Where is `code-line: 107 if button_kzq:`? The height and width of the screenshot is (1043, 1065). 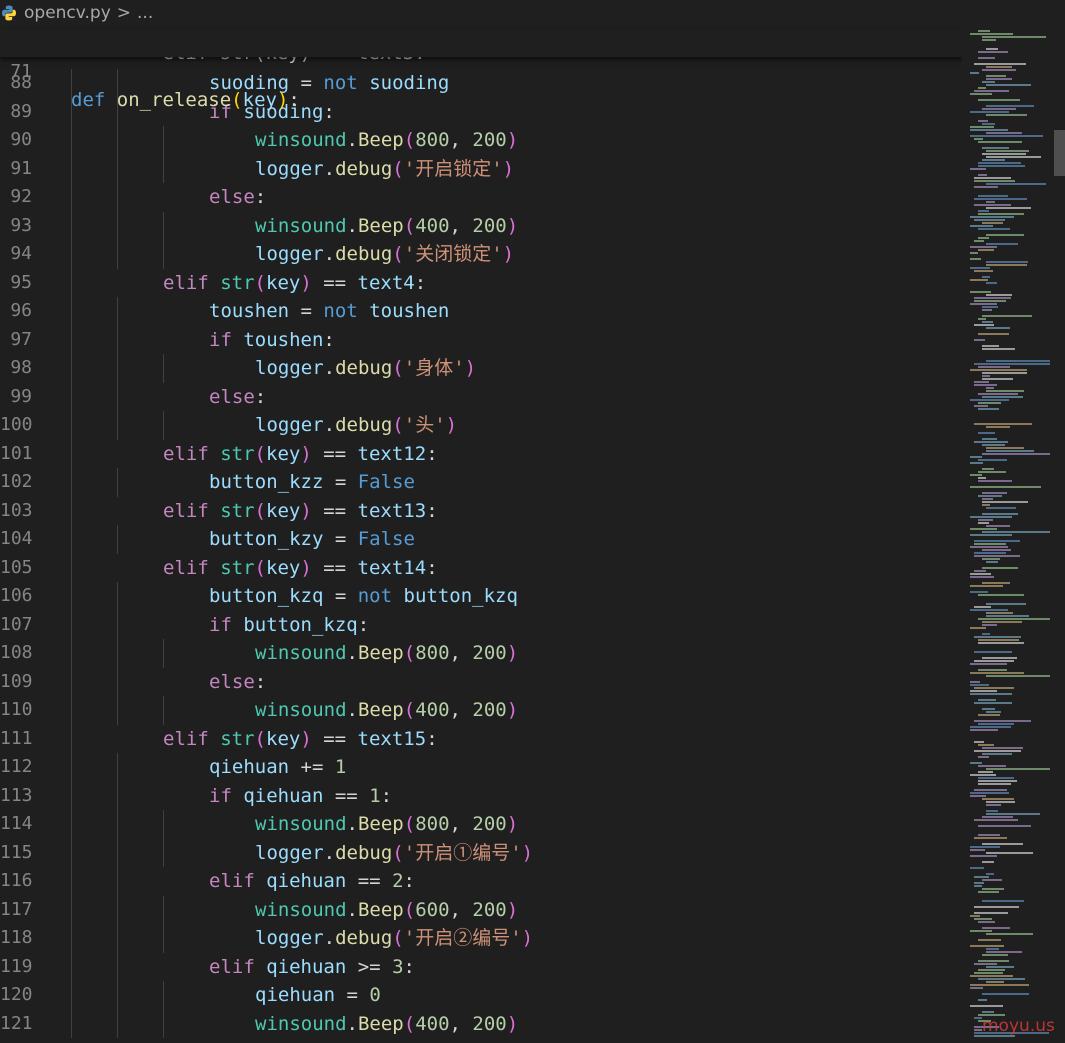
code-line: 107 if button_kzq: is located at coordinates (481, 624).